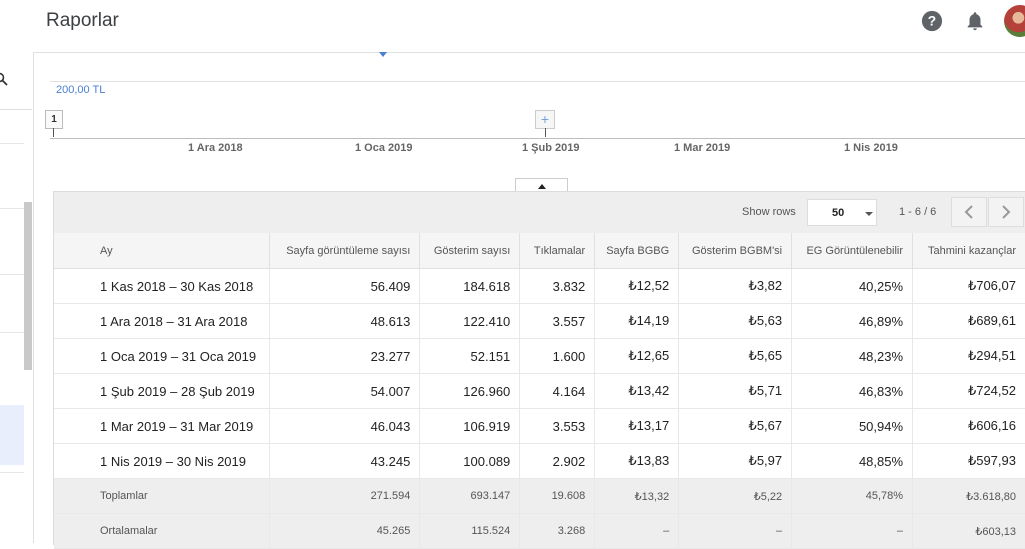  What do you see at coordinates (162, 251) in the screenshot?
I see `column-header-month: Ay` at bounding box center [162, 251].